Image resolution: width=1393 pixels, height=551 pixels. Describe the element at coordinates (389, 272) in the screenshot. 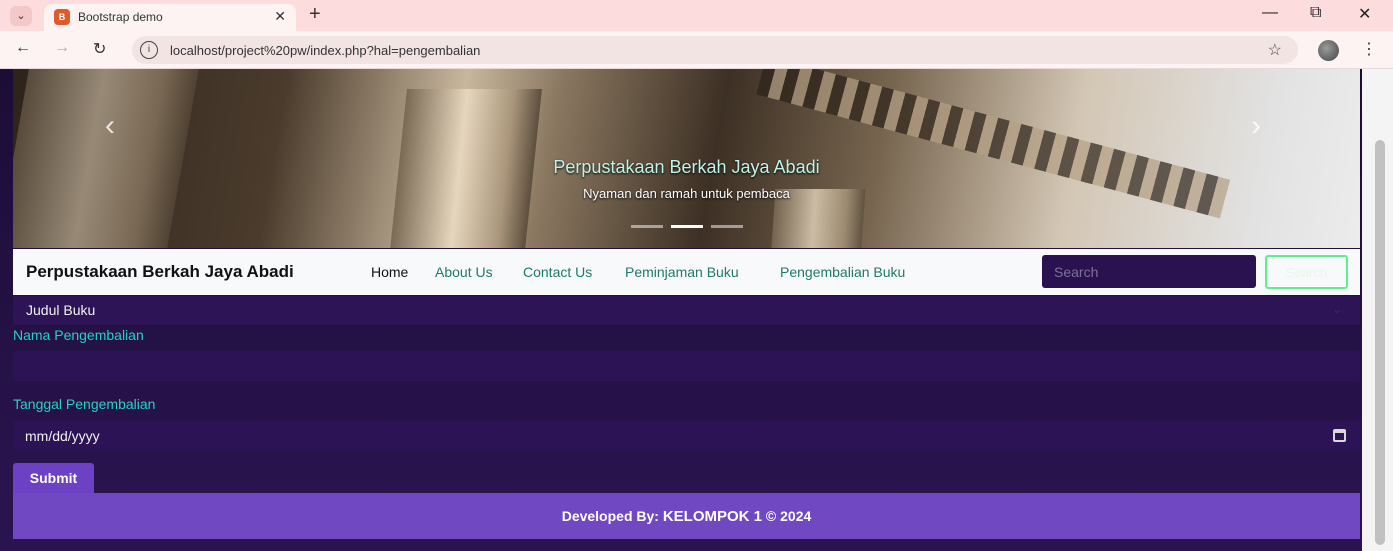

I see `nav-home: Home` at that location.